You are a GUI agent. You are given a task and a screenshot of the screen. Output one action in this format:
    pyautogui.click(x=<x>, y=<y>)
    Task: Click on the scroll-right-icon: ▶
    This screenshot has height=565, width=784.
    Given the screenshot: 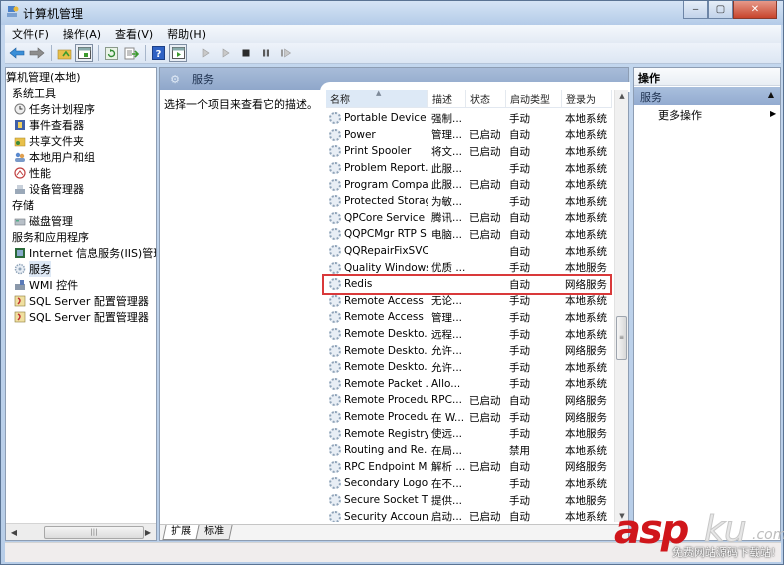 What is the action you would take?
    pyautogui.click(x=148, y=532)
    